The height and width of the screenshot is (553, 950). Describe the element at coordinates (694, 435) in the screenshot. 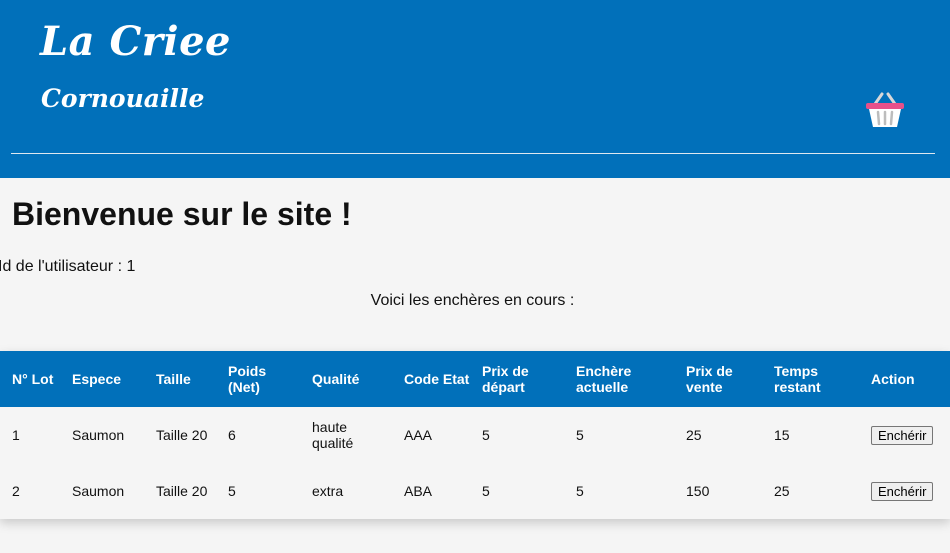

I see `cell-prix-vente: 25` at that location.